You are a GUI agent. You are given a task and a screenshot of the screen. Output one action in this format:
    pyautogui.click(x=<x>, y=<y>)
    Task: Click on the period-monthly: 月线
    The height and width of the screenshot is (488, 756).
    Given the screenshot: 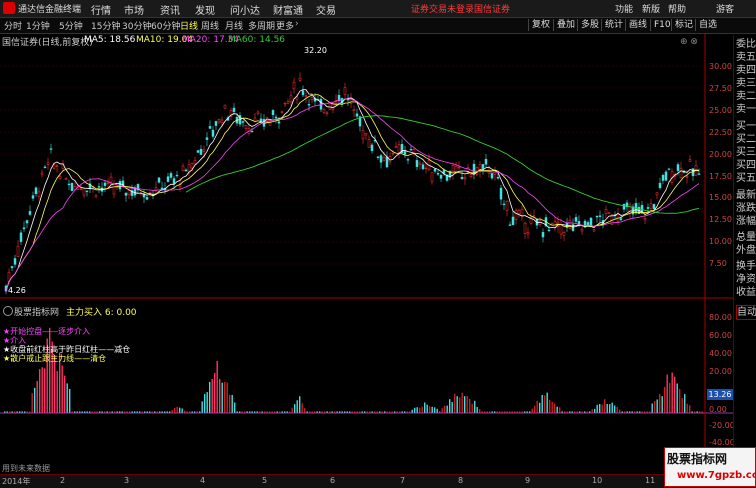 What is the action you would take?
    pyautogui.click(x=234, y=25)
    